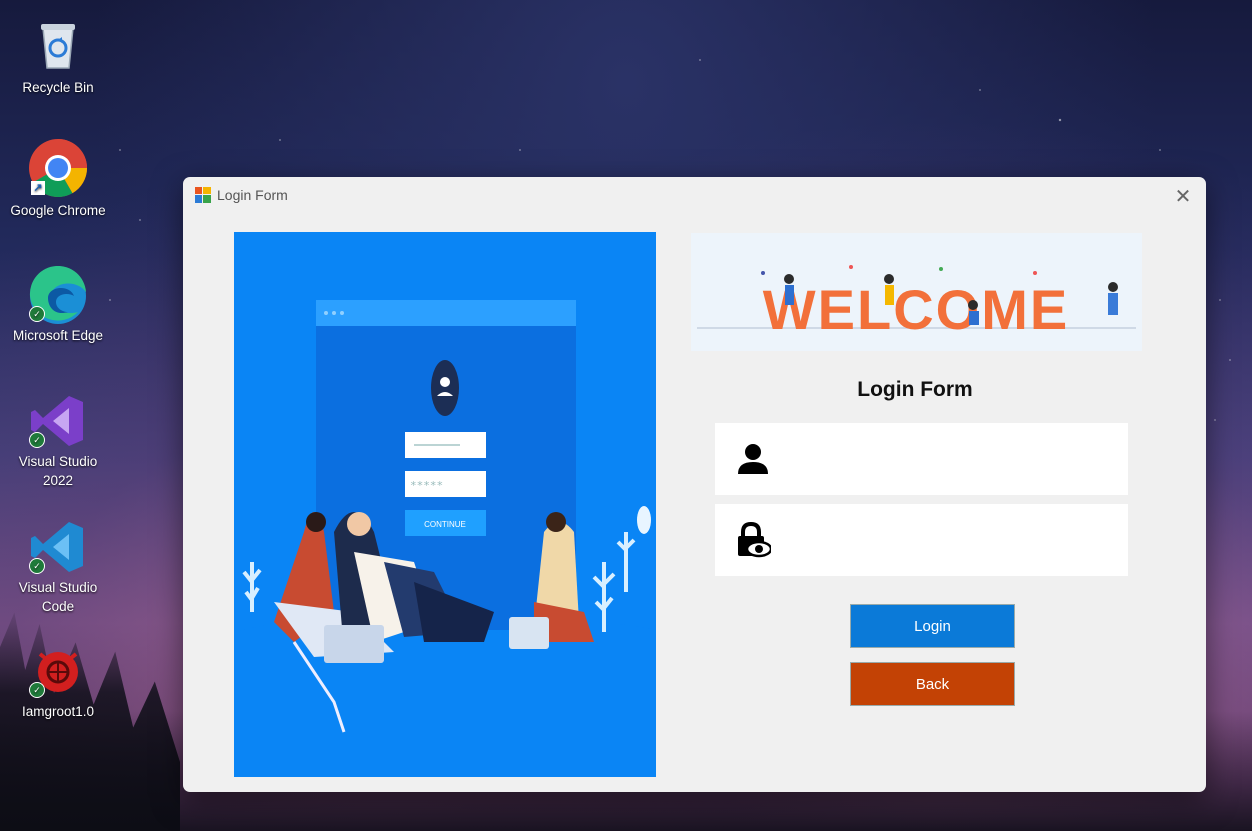 Image resolution: width=1252 pixels, height=831 pixels. I want to click on window-title: Login Form, so click(252, 195).